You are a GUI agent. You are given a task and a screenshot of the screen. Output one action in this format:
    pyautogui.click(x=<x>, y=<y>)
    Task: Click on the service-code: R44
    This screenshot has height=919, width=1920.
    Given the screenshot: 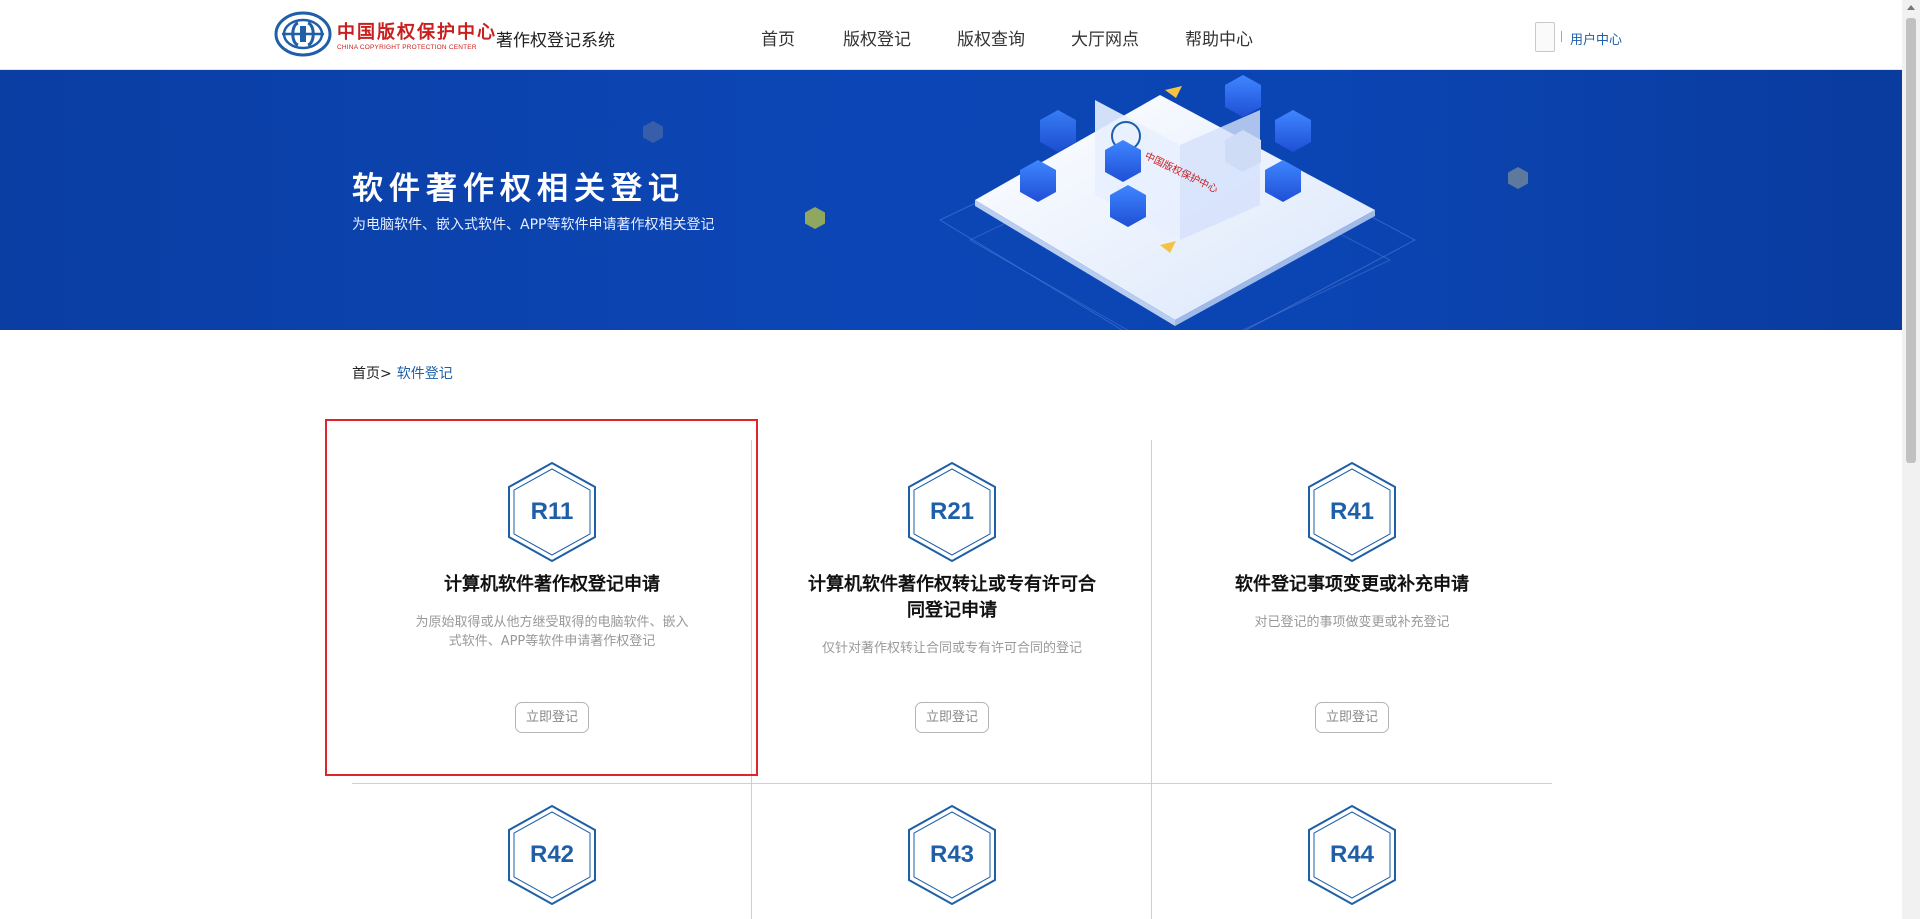 What is the action you would take?
    pyautogui.click(x=1352, y=854)
    